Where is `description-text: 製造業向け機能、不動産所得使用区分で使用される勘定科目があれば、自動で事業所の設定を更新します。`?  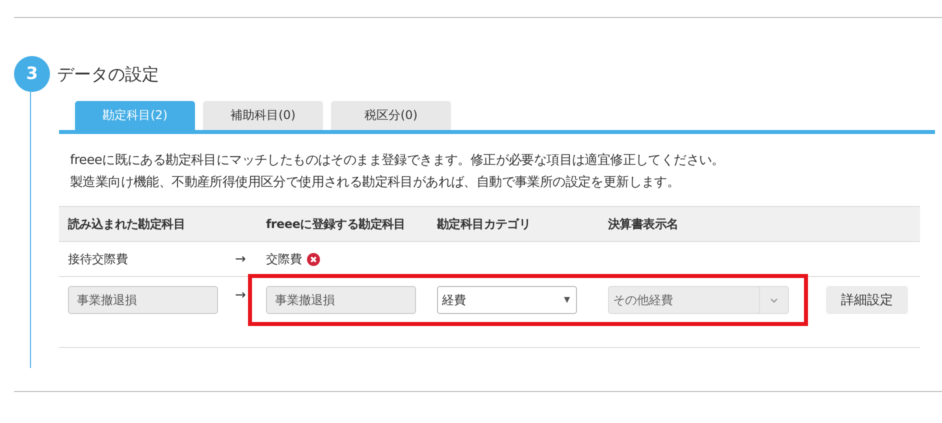 description-text: 製造業向け機能、不動産所得使用区分で使用される勘定科目があれば、自動で事業所の設定を更新します。 is located at coordinates (375, 183).